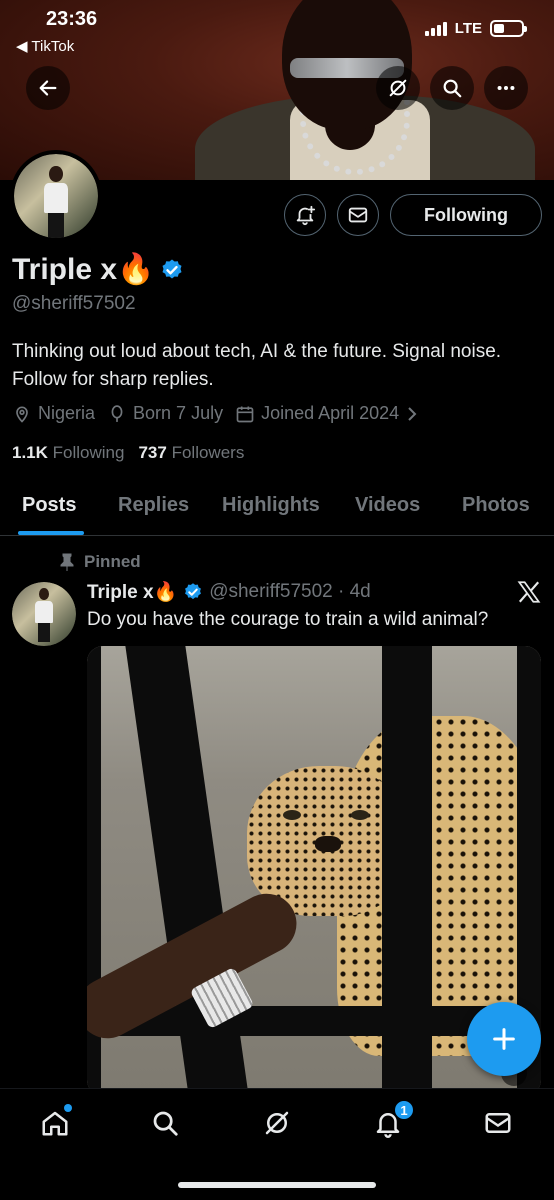 This screenshot has height=1200, width=554. I want to click on born-text: Born 7 July, so click(178, 413).